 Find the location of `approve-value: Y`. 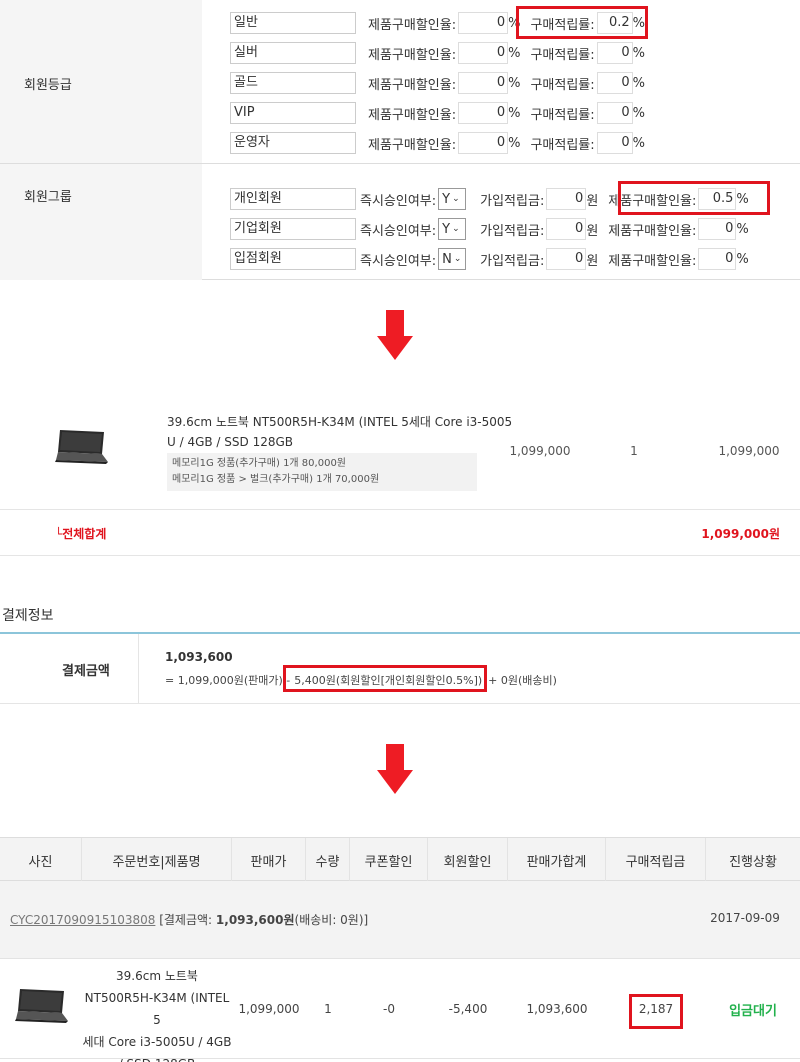

approve-value: Y is located at coordinates (446, 199).